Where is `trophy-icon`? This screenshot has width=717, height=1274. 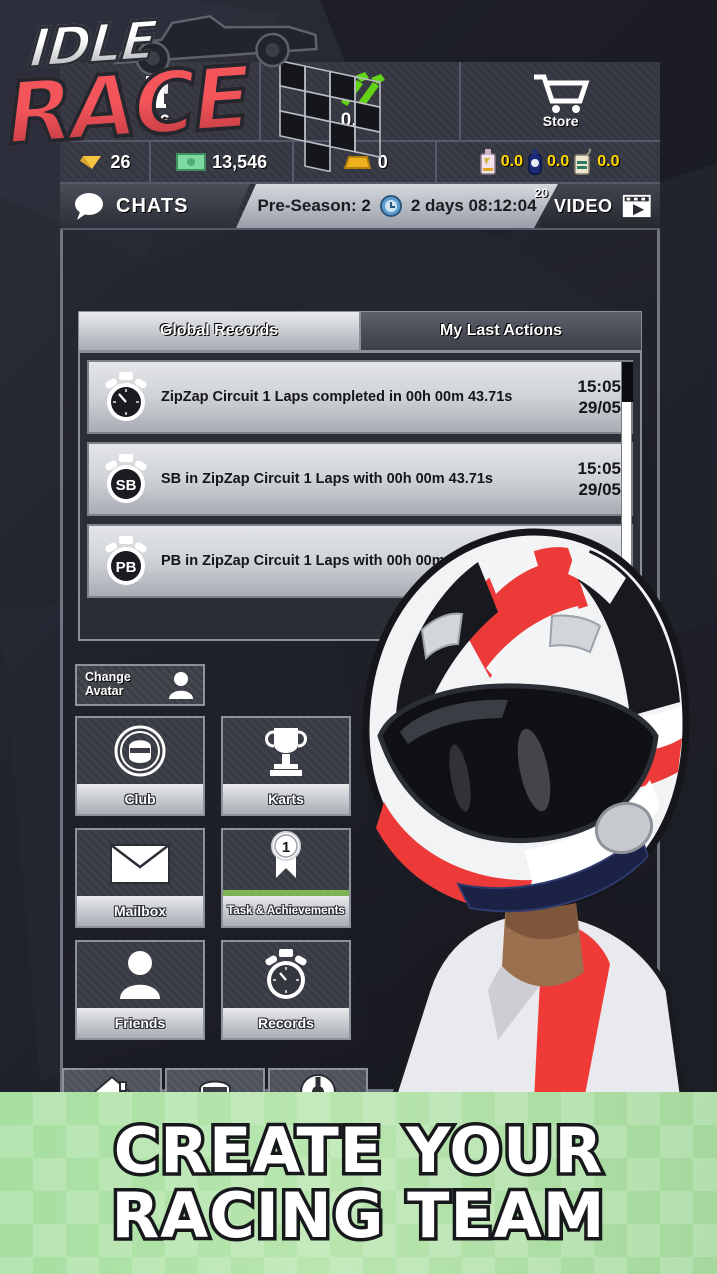 trophy-icon is located at coordinates (286, 752).